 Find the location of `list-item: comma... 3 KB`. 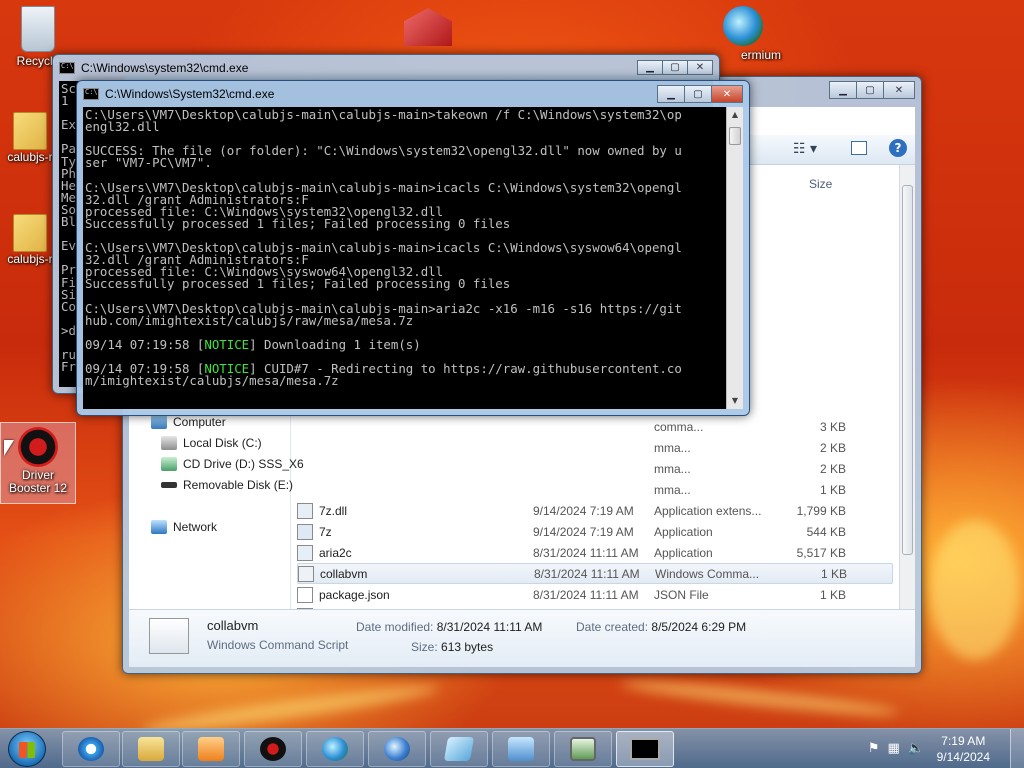

list-item: comma... 3 KB is located at coordinates (595, 426).